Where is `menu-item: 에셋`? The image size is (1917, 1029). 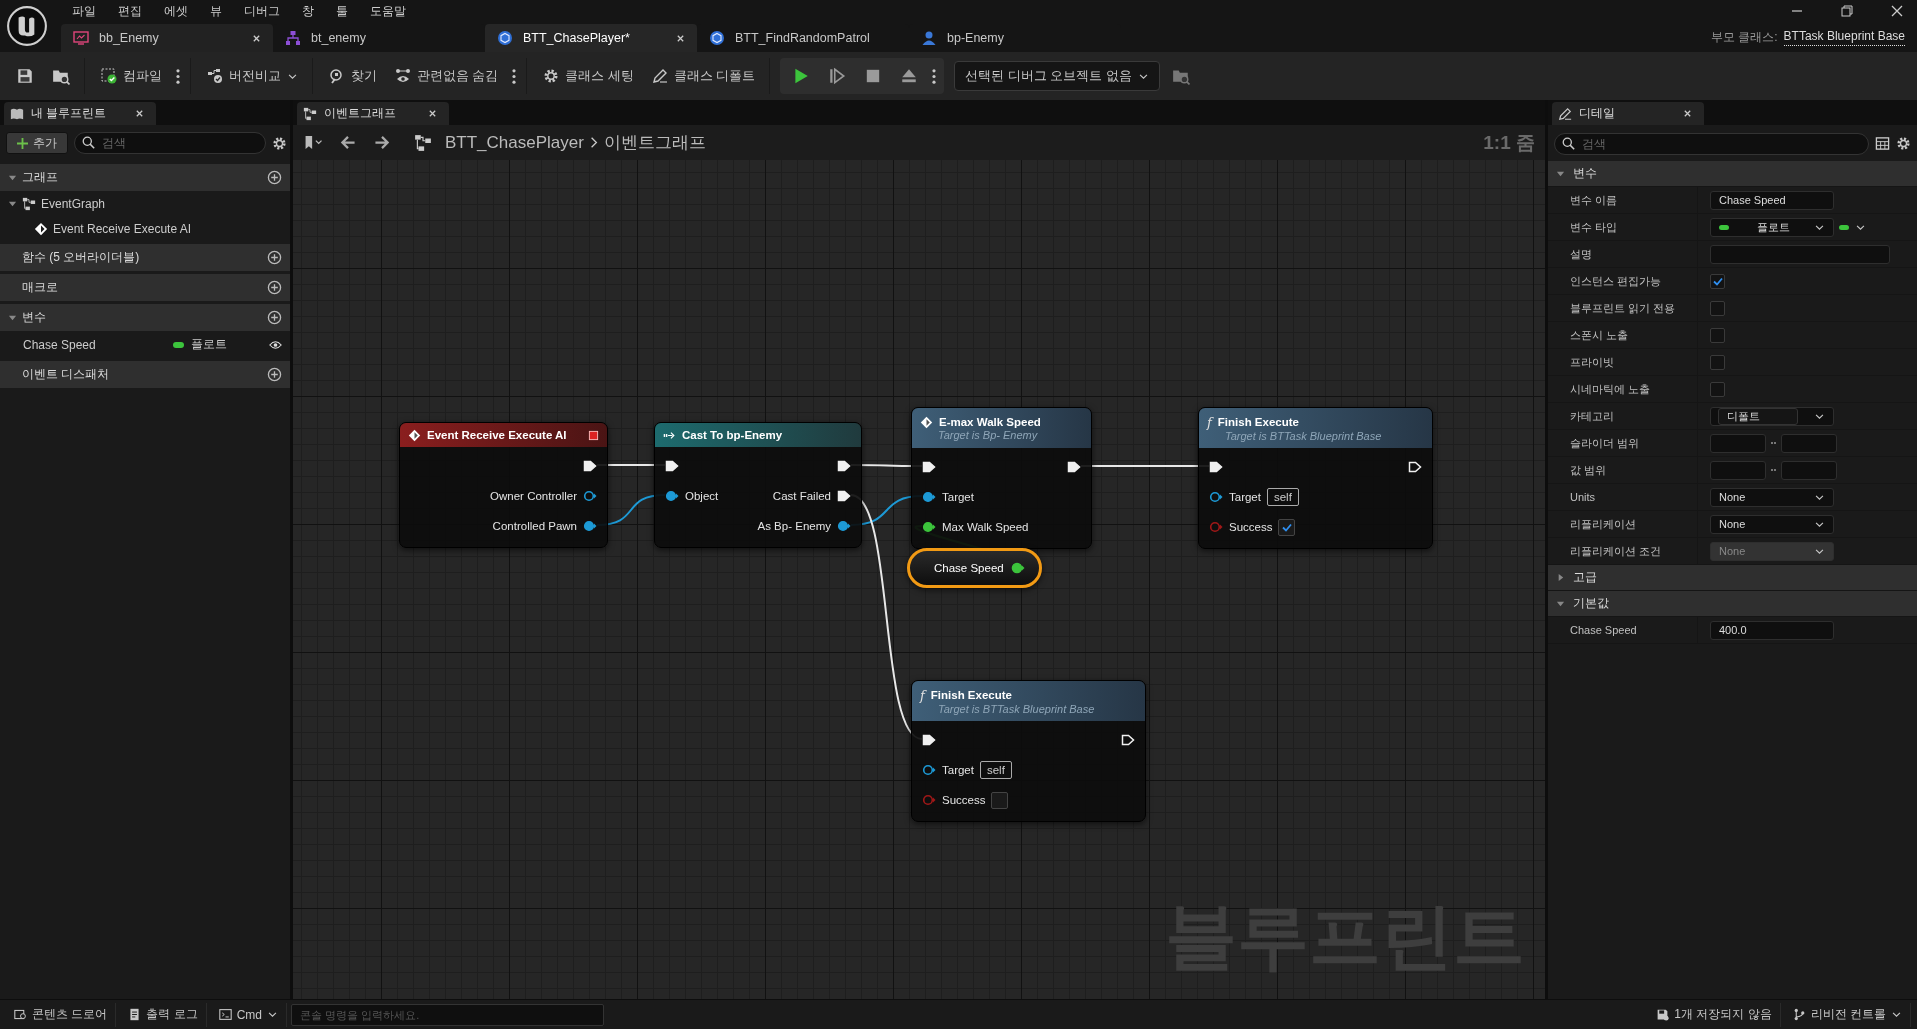 menu-item: 에셋 is located at coordinates (176, 11).